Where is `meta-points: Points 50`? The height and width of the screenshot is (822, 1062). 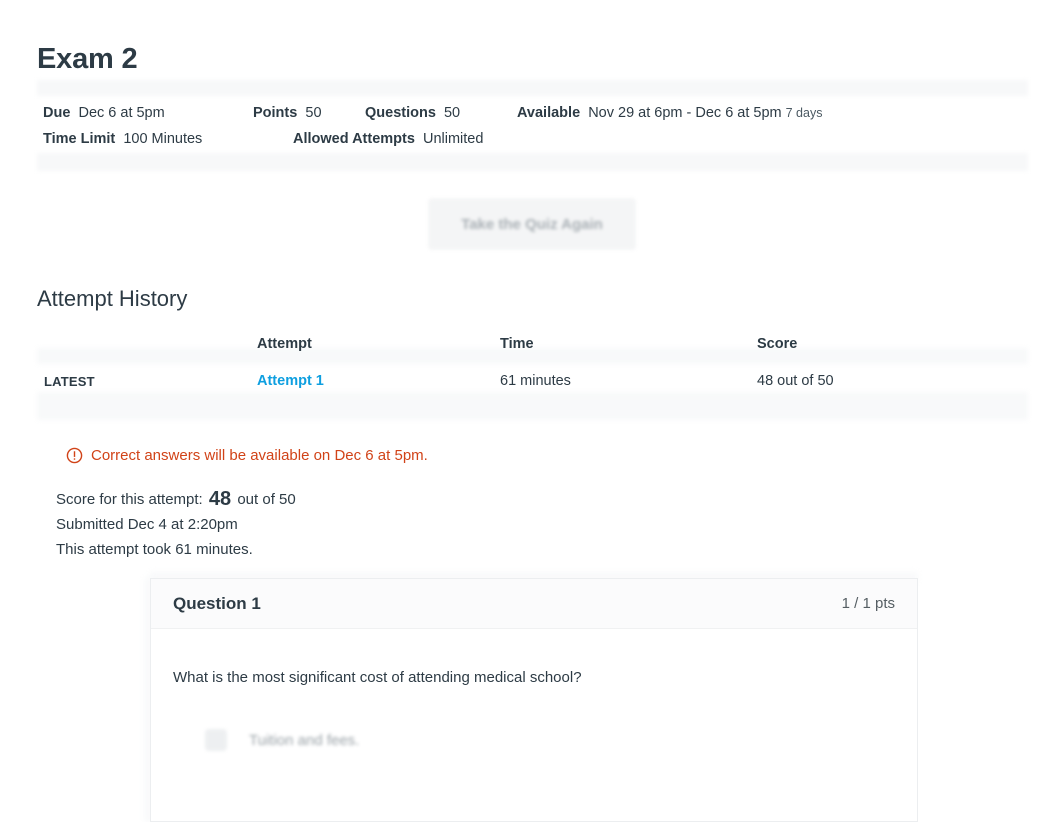
meta-points: Points 50 is located at coordinates (309, 113).